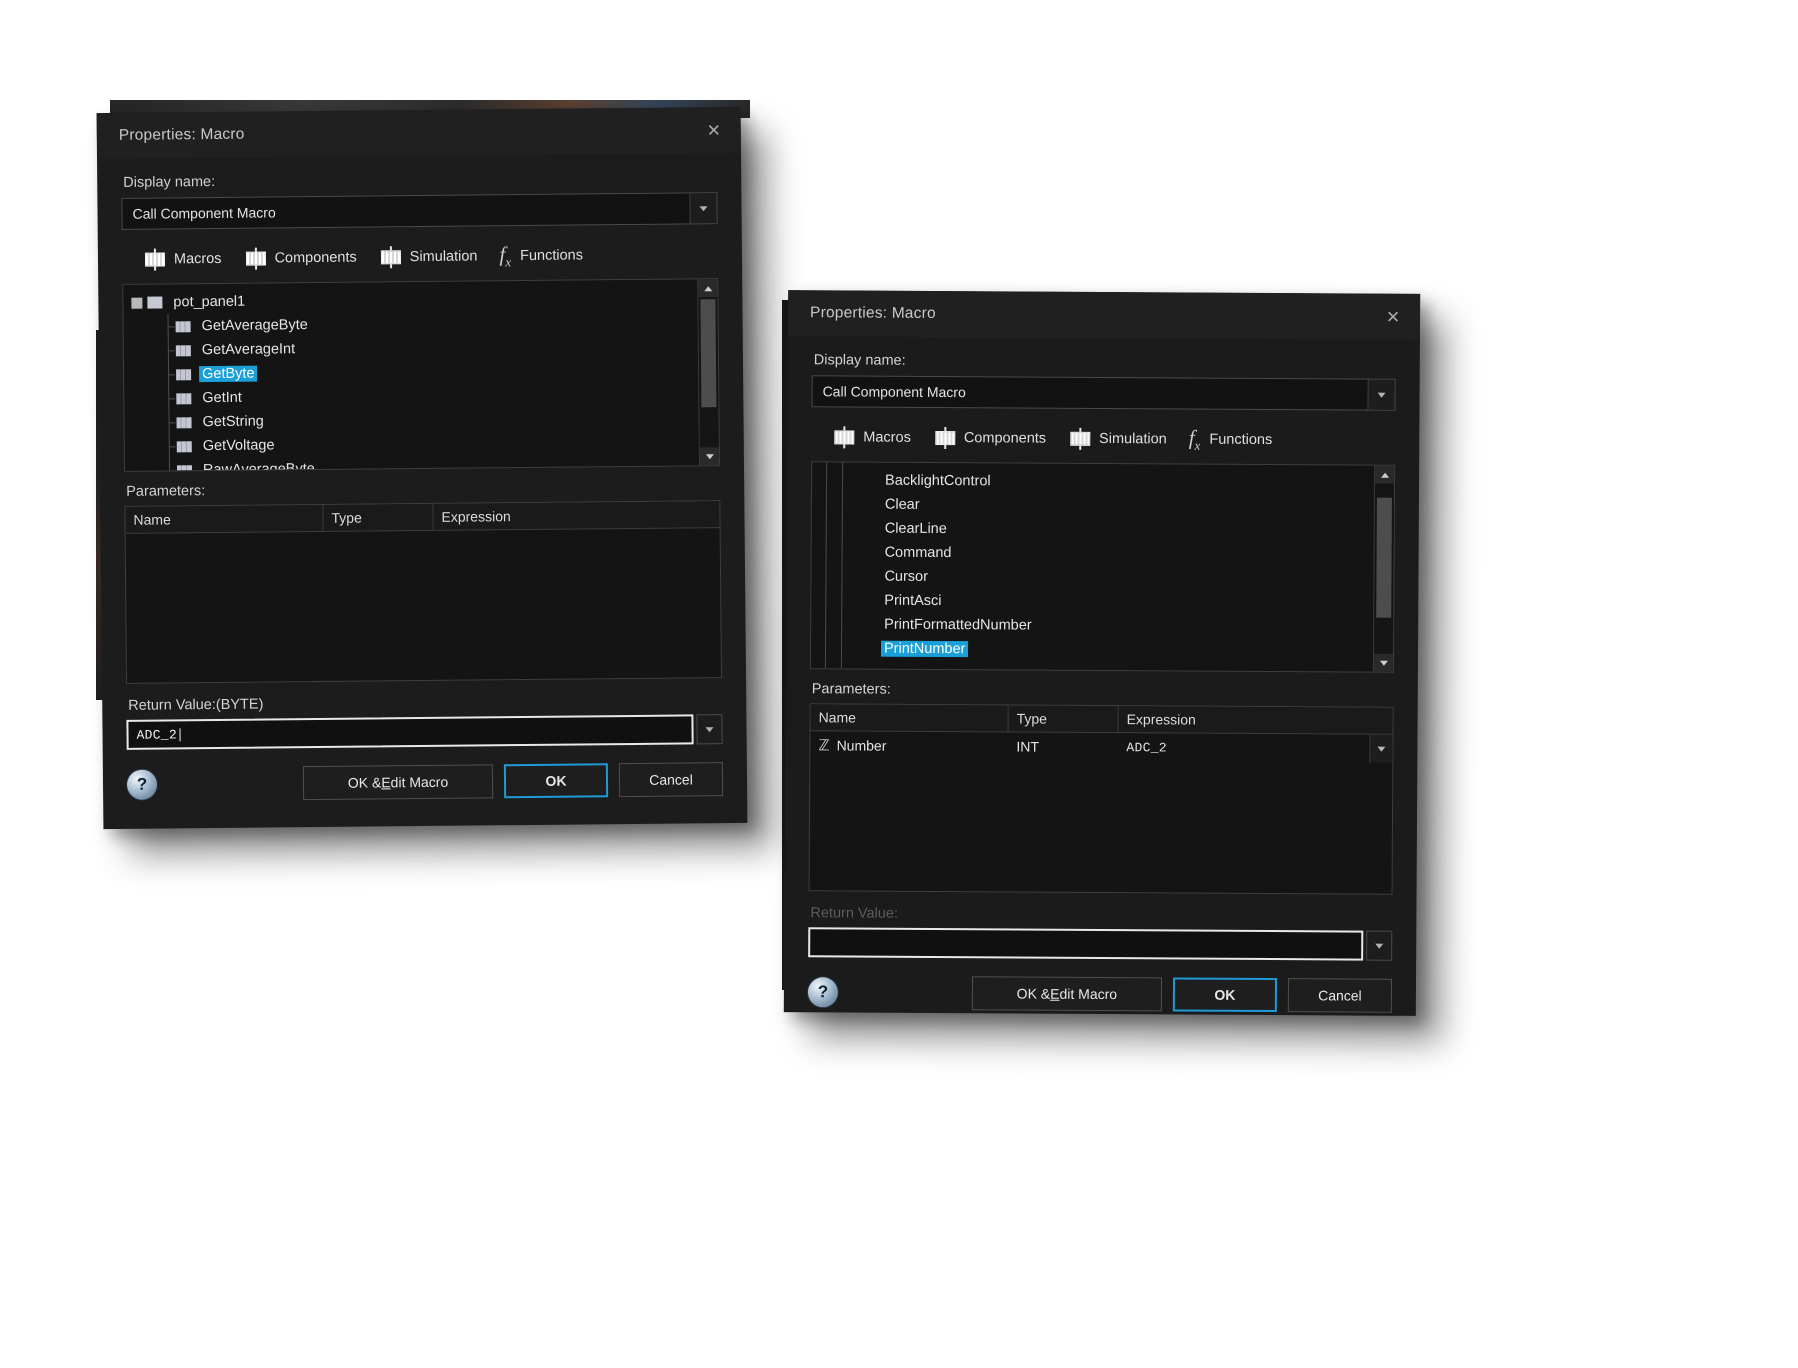 The height and width of the screenshot is (1368, 1798). I want to click on tree-item: Clear, so click(1093, 505).